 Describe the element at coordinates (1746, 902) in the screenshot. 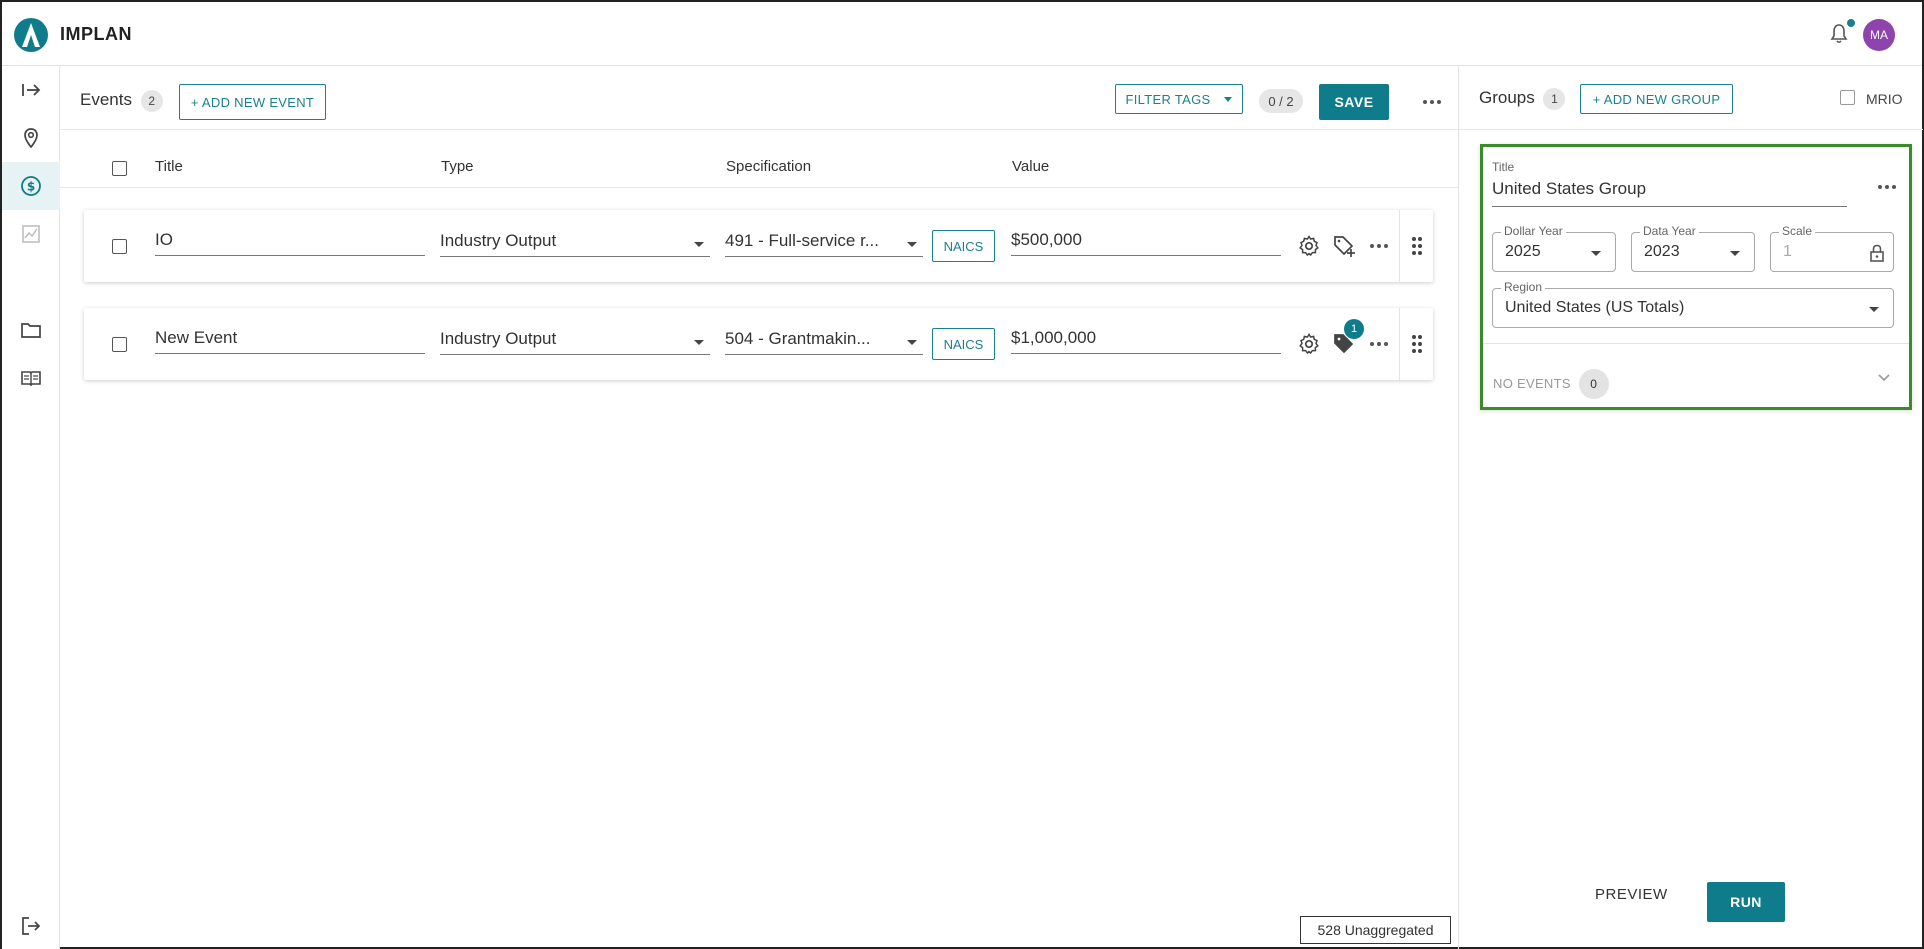

I see `run-button: RUN` at that location.